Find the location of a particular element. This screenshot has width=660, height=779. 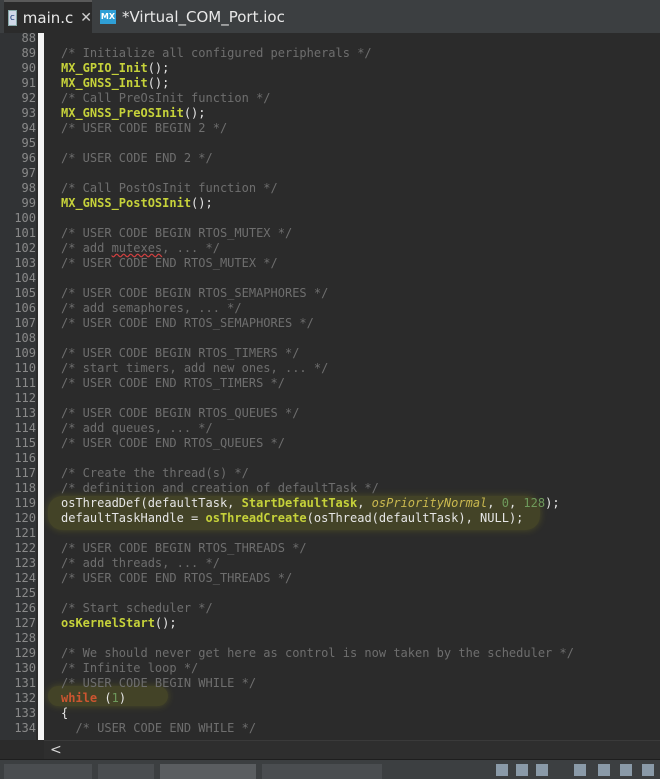

line-number: 95 is located at coordinates (28, 143).